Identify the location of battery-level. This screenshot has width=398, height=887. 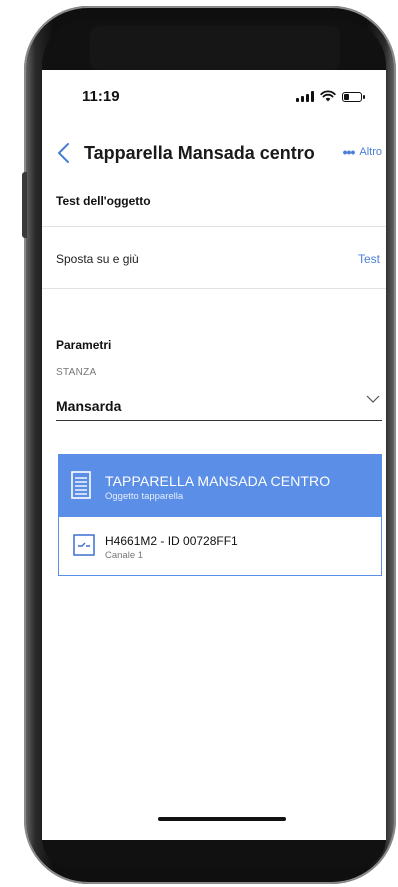
(347, 97).